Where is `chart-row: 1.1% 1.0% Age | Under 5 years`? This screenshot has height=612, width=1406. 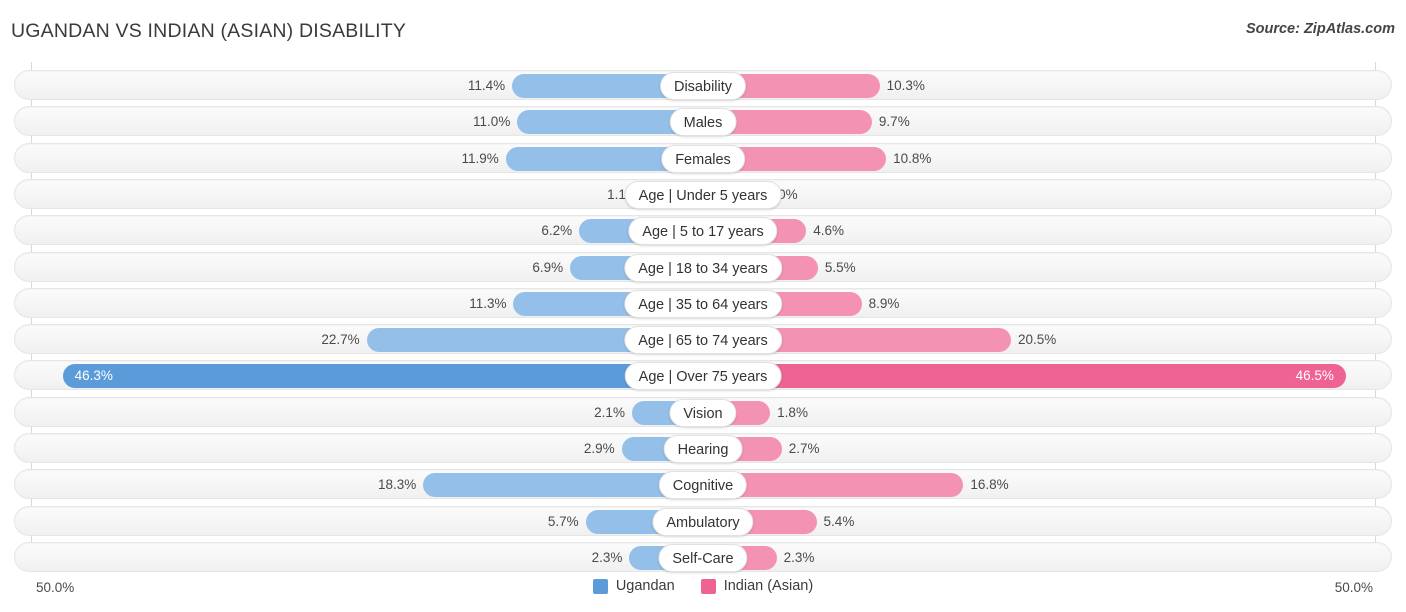
chart-row: 1.1% 1.0% Age | Under 5 years is located at coordinates (703, 193).